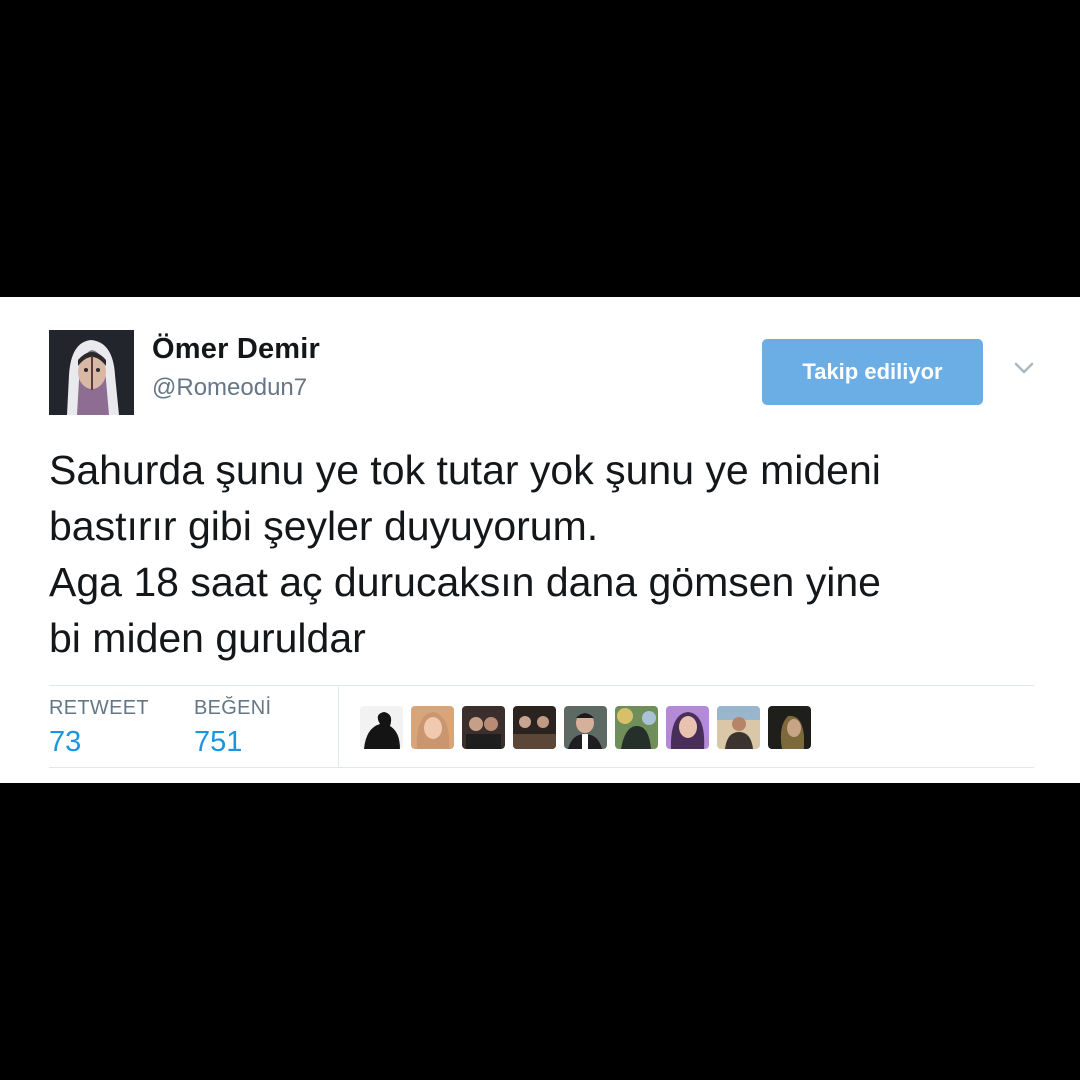 This screenshot has height=1080, width=1080. Describe the element at coordinates (1024, 368) in the screenshot. I see `chevron-down-icon` at that location.